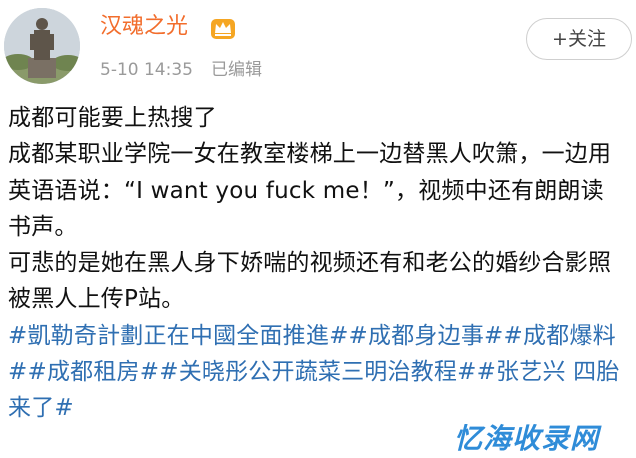 This screenshot has width=636, height=458. I want to click on hashtag-link: #成都租房#, so click(93, 372).